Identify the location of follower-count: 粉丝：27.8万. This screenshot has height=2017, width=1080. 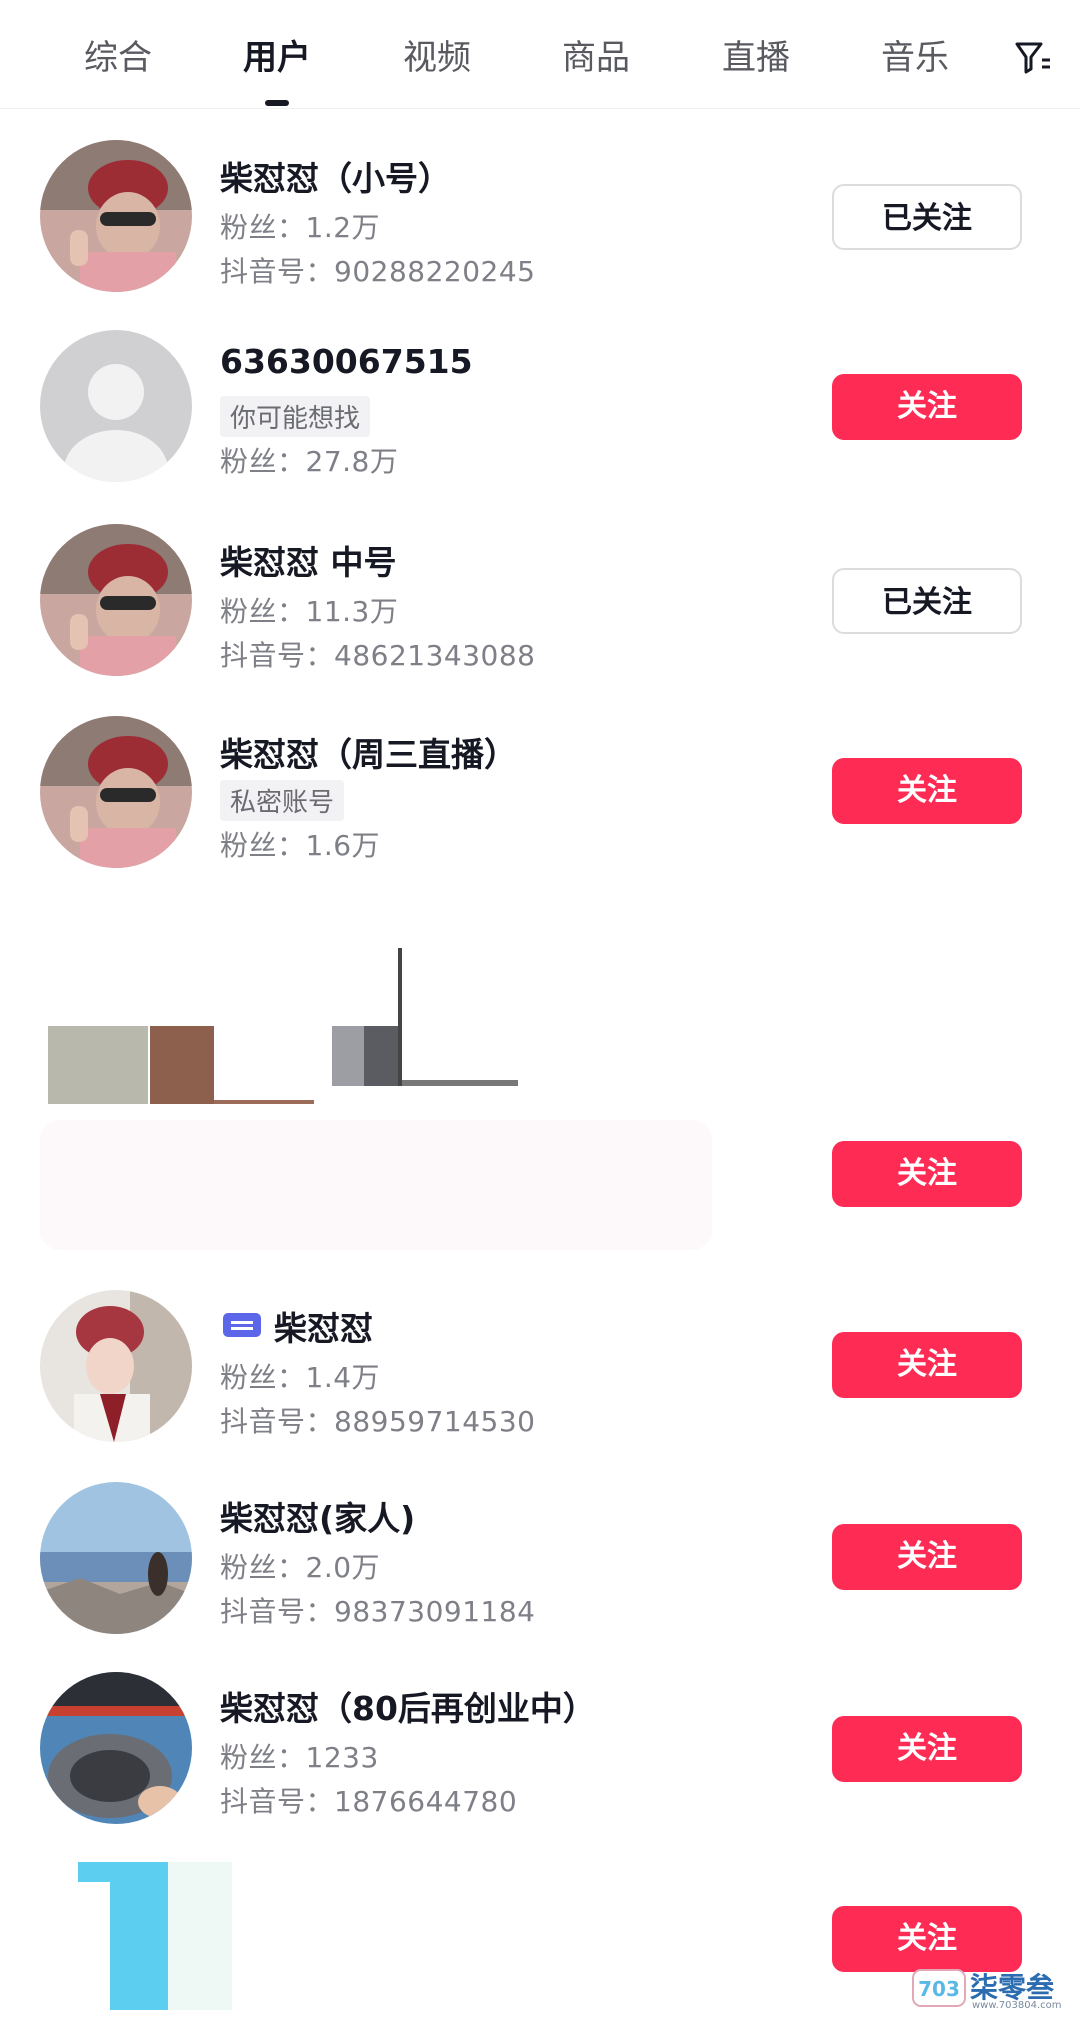
(309, 461).